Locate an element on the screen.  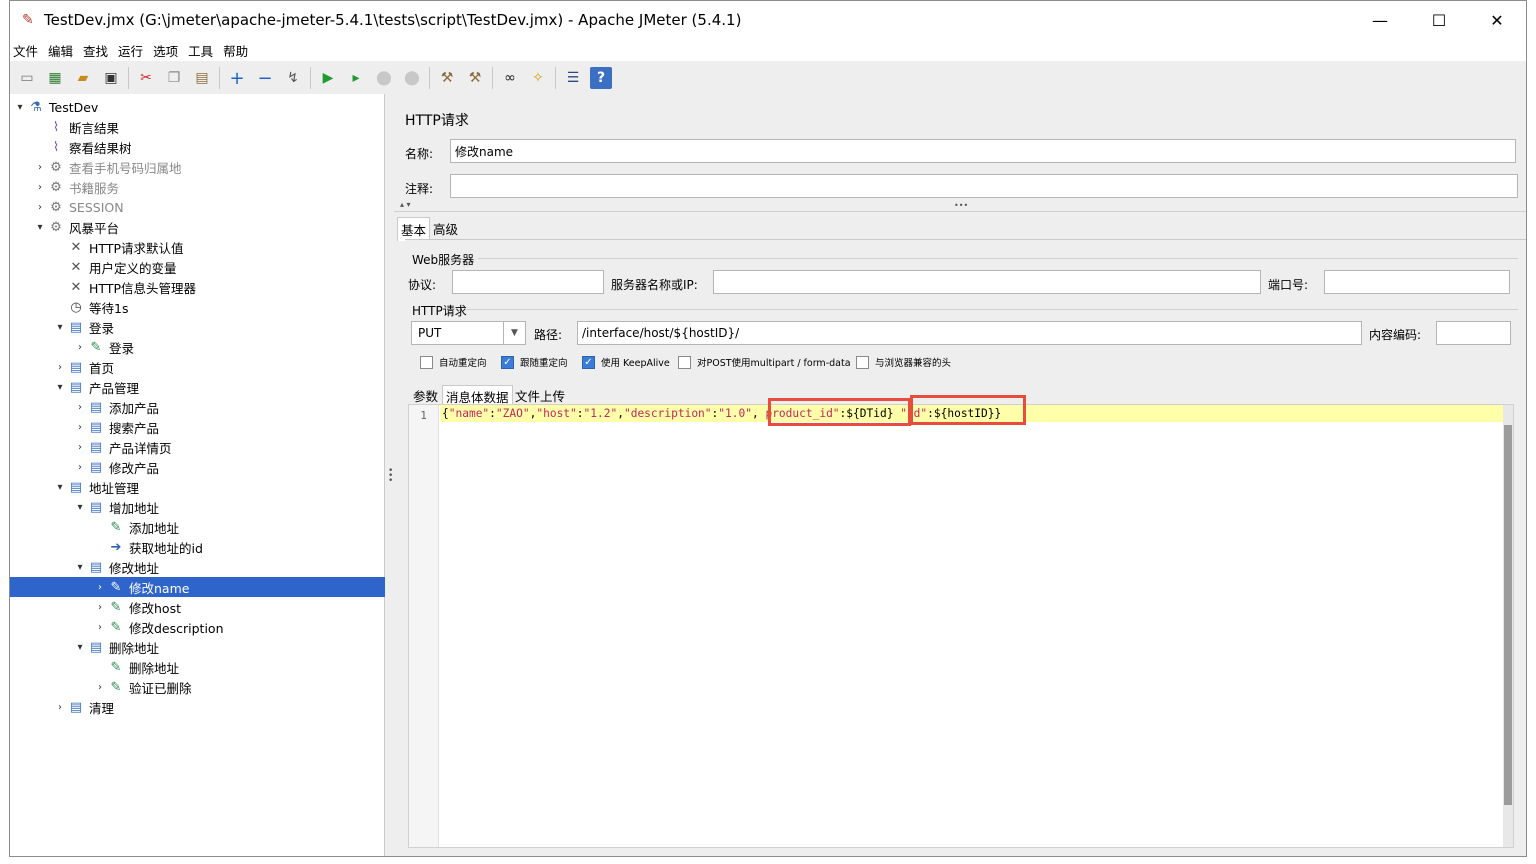
encoding-field is located at coordinates (1473, 333).